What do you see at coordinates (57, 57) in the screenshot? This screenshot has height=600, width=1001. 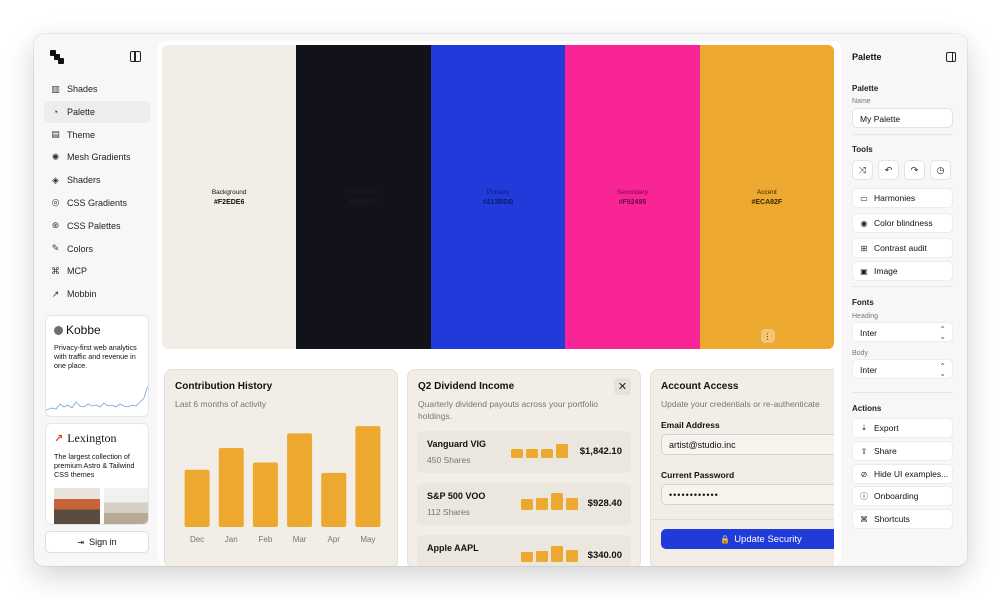 I see `logo-icon` at bounding box center [57, 57].